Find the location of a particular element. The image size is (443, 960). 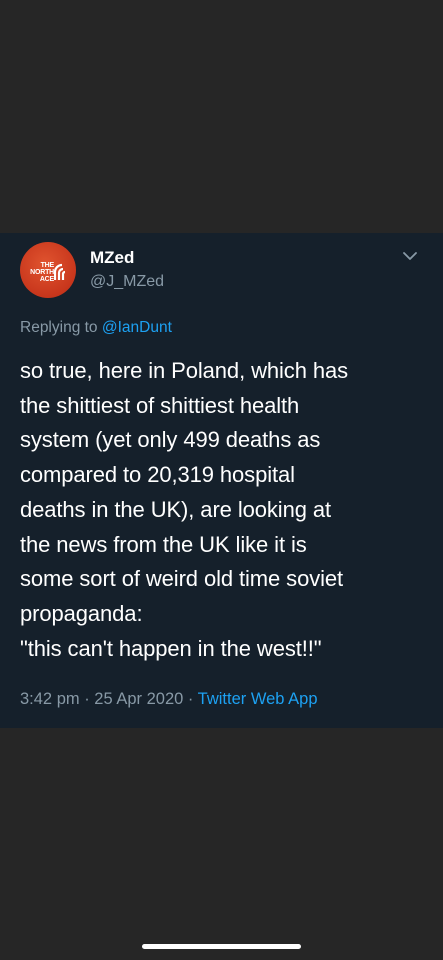

replying-to-mention: @IanDunt is located at coordinates (137, 327).